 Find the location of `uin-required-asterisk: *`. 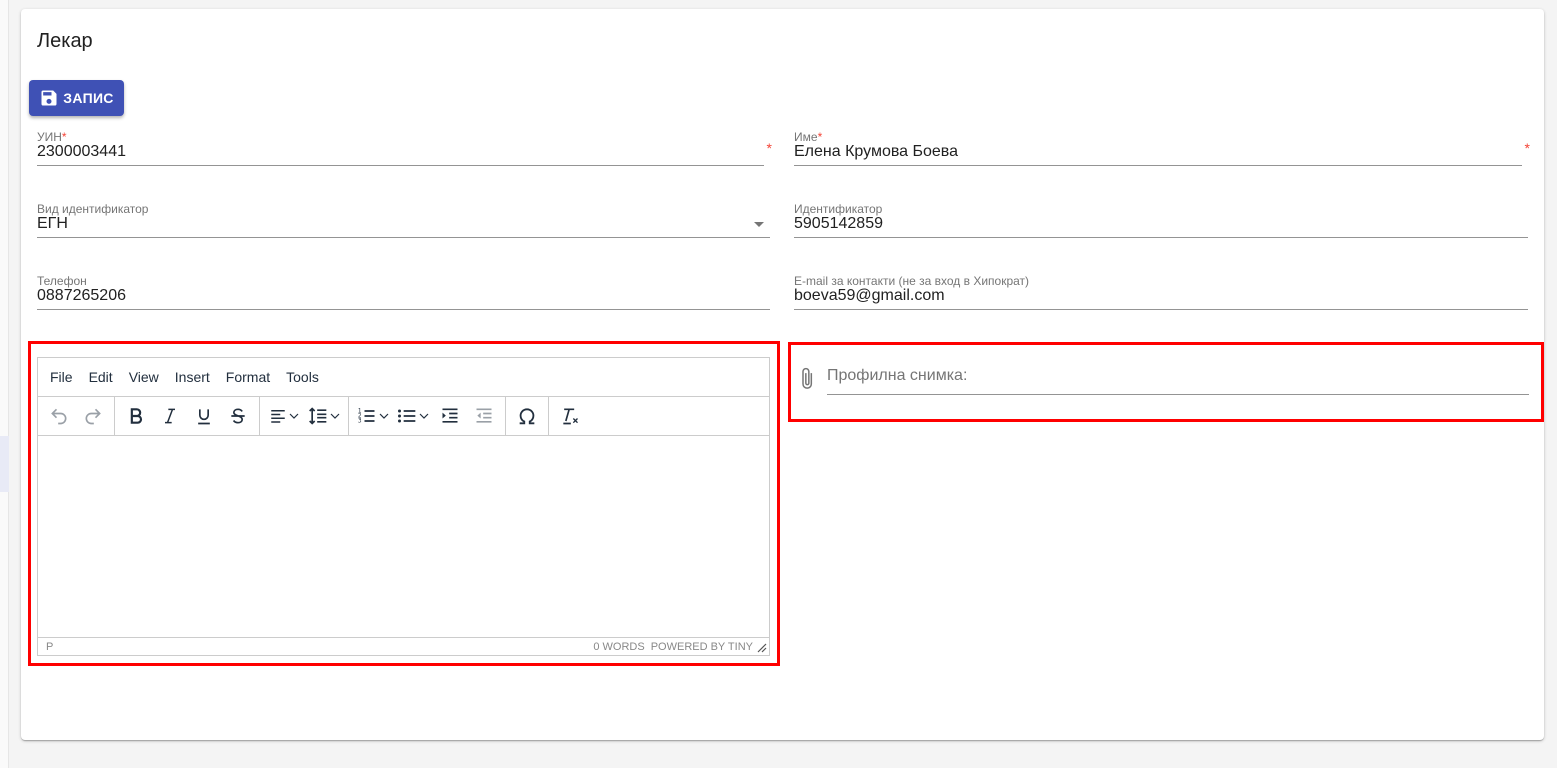

uin-required-asterisk: * is located at coordinates (64, 137).